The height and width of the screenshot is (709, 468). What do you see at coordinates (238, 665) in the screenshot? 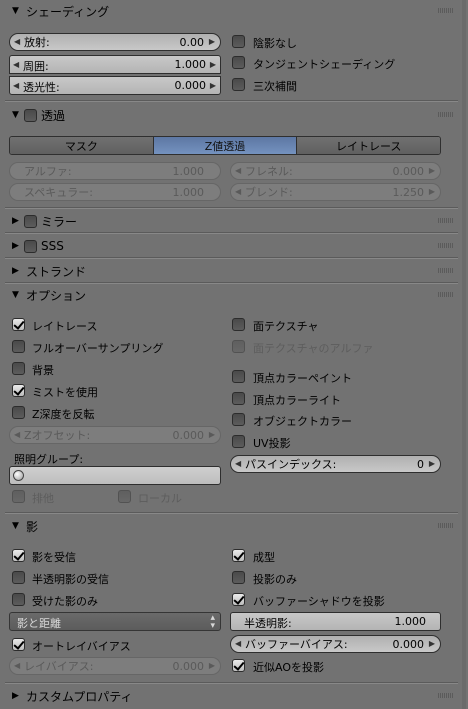
I see `cast-approximate-checkbox` at bounding box center [238, 665].